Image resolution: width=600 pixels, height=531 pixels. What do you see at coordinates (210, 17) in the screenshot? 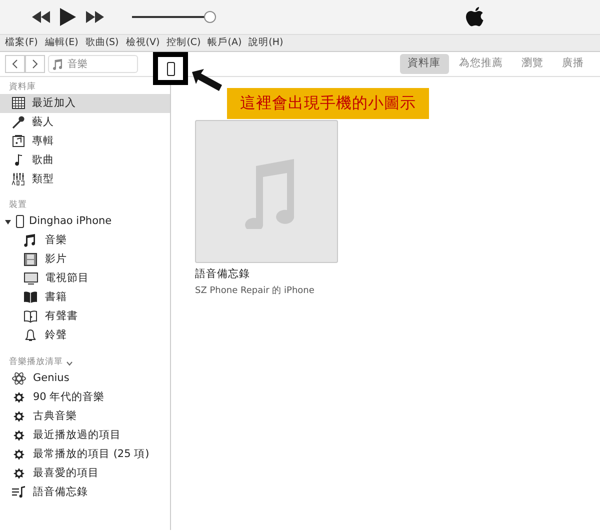
I see `slider-thumb` at bounding box center [210, 17].